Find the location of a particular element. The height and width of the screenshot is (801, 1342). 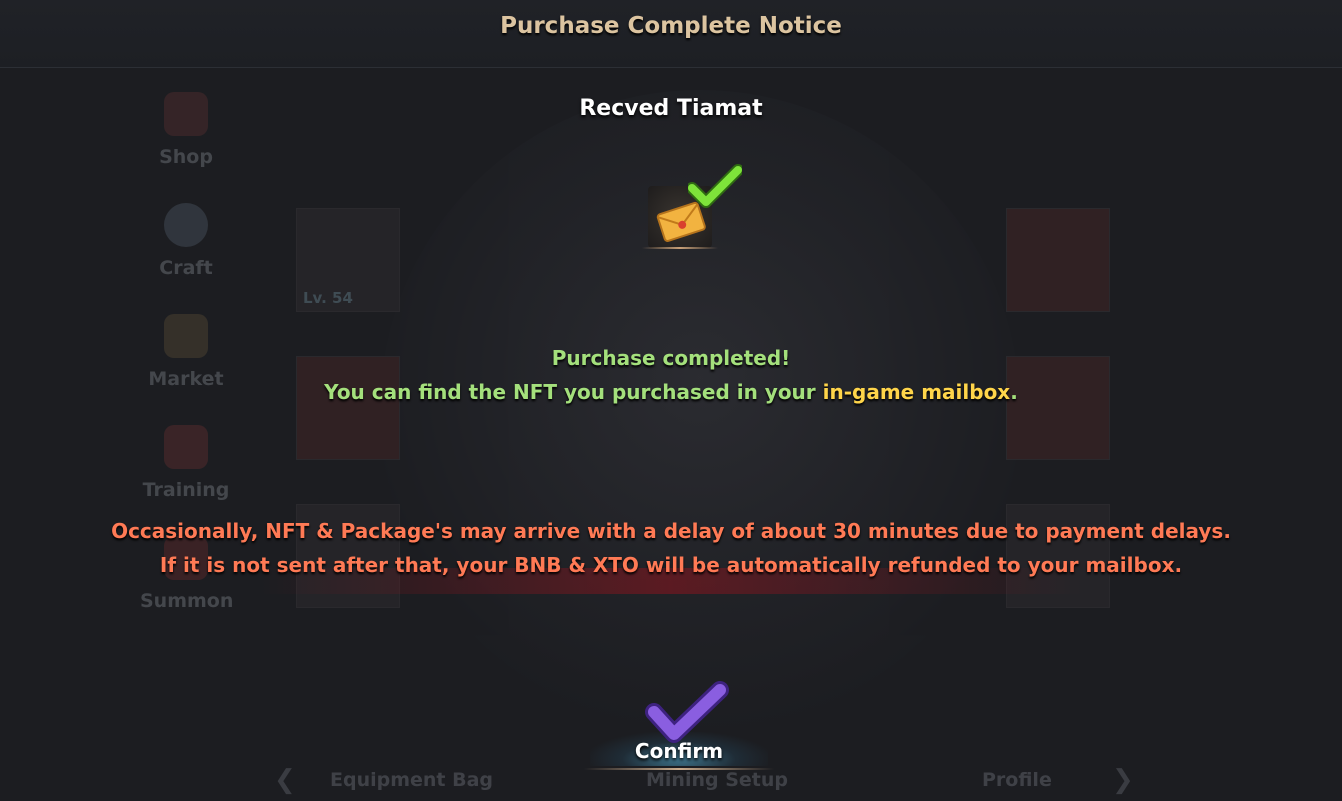

mailbox-highlight: in-game mailbox is located at coordinates (916, 392).